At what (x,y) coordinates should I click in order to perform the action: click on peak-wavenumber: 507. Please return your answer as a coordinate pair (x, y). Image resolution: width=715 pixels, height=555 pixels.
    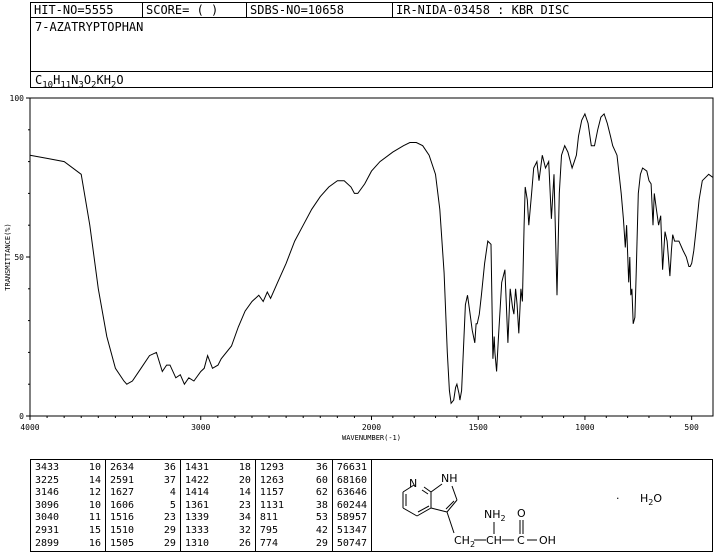
    Looking at the image, I should click on (345, 543).